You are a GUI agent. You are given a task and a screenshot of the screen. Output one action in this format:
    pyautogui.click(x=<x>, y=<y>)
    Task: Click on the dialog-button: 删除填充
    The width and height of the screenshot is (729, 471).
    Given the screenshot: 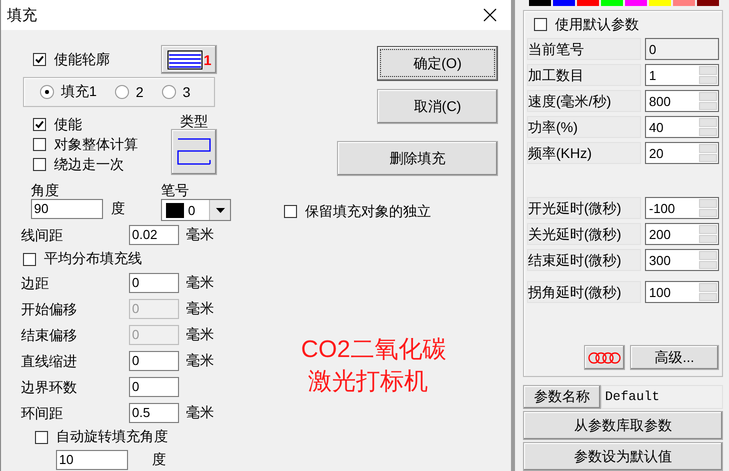 What is the action you would take?
    pyautogui.click(x=417, y=158)
    